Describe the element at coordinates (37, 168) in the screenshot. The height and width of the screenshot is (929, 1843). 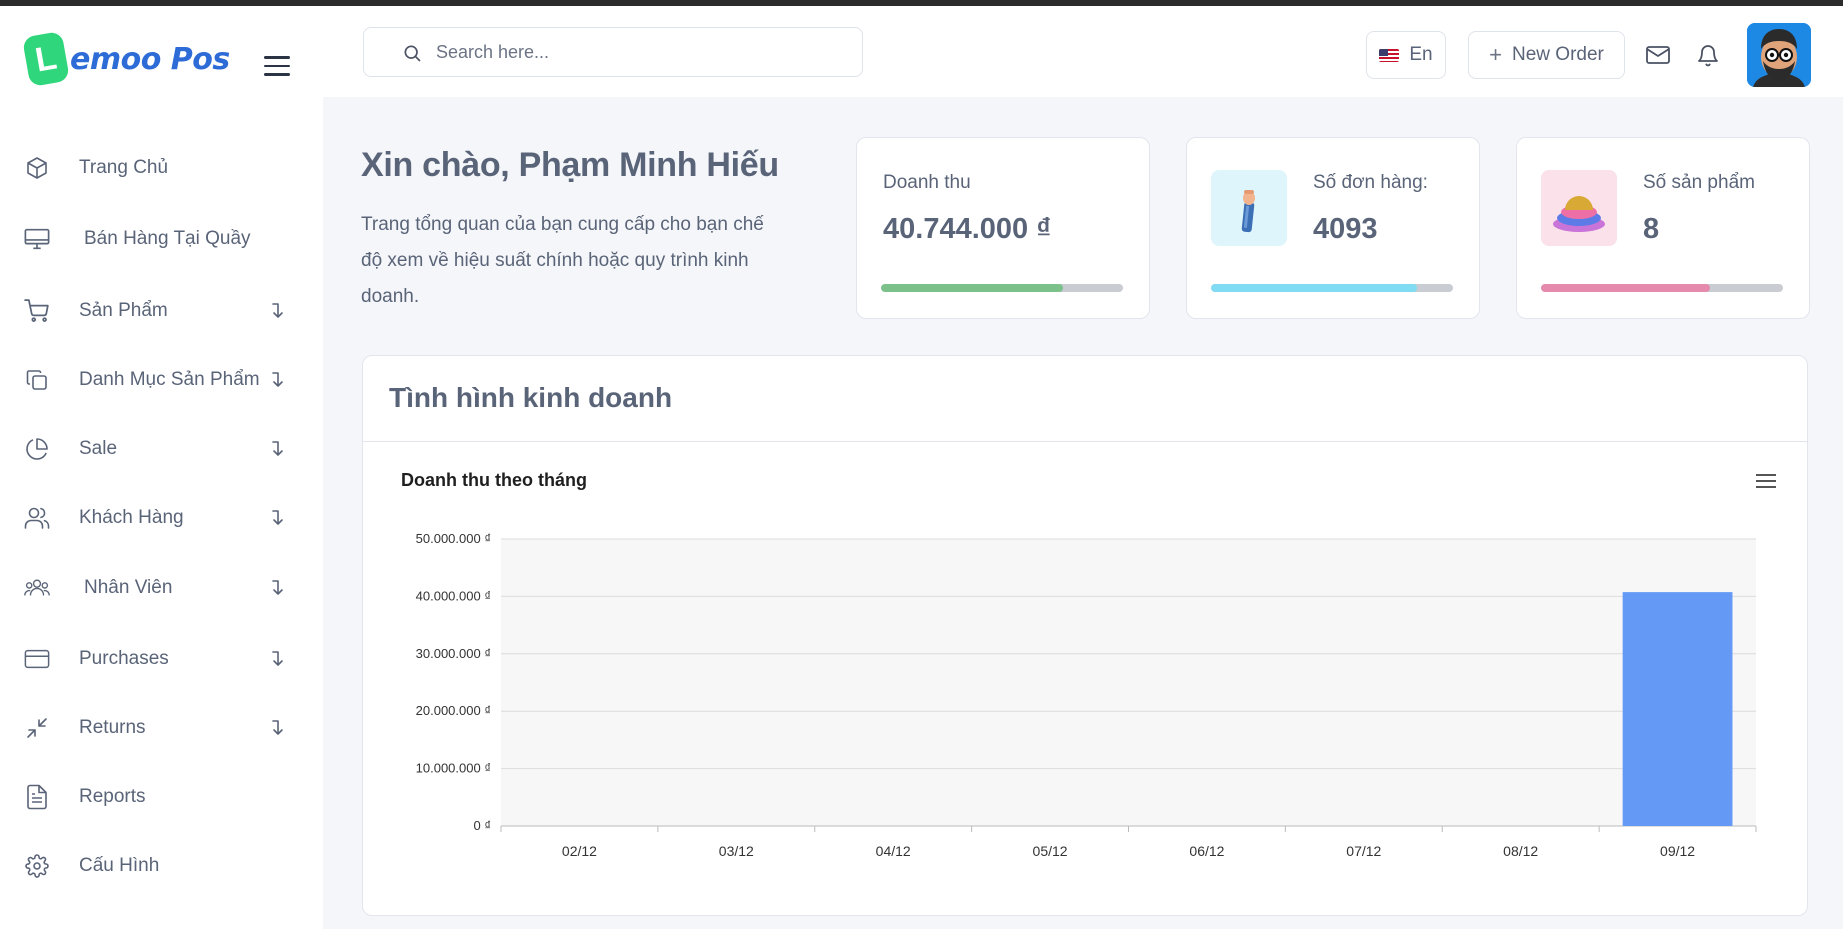
I see `cube-icon` at that location.